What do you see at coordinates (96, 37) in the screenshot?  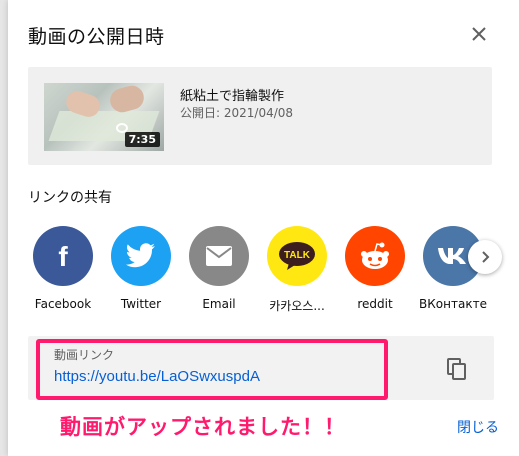 I see `dialog-title: 動画の公開日時` at bounding box center [96, 37].